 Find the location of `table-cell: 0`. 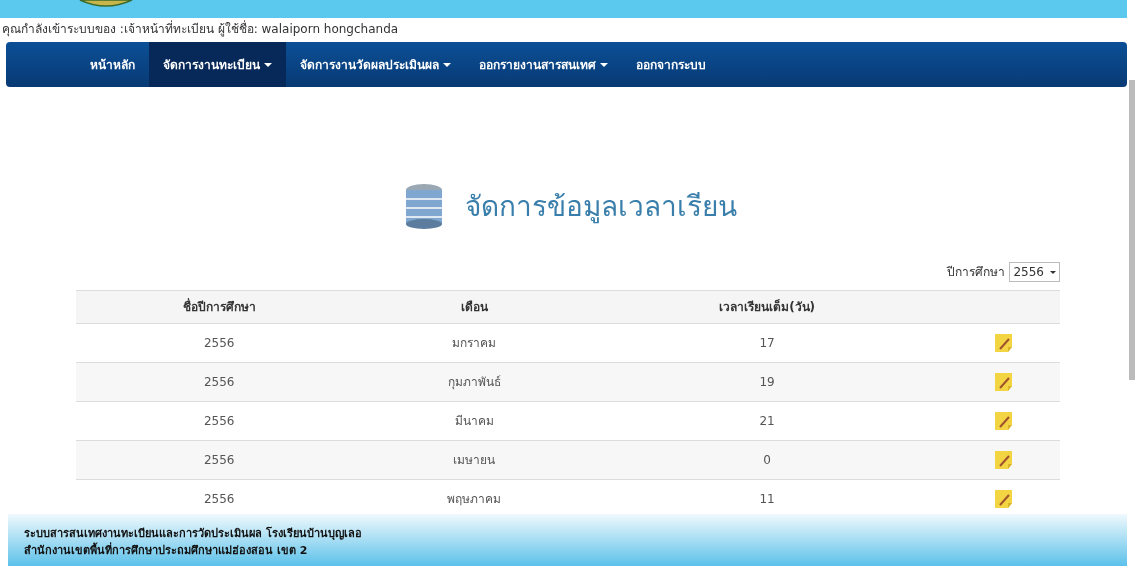

table-cell: 0 is located at coordinates (767, 460).